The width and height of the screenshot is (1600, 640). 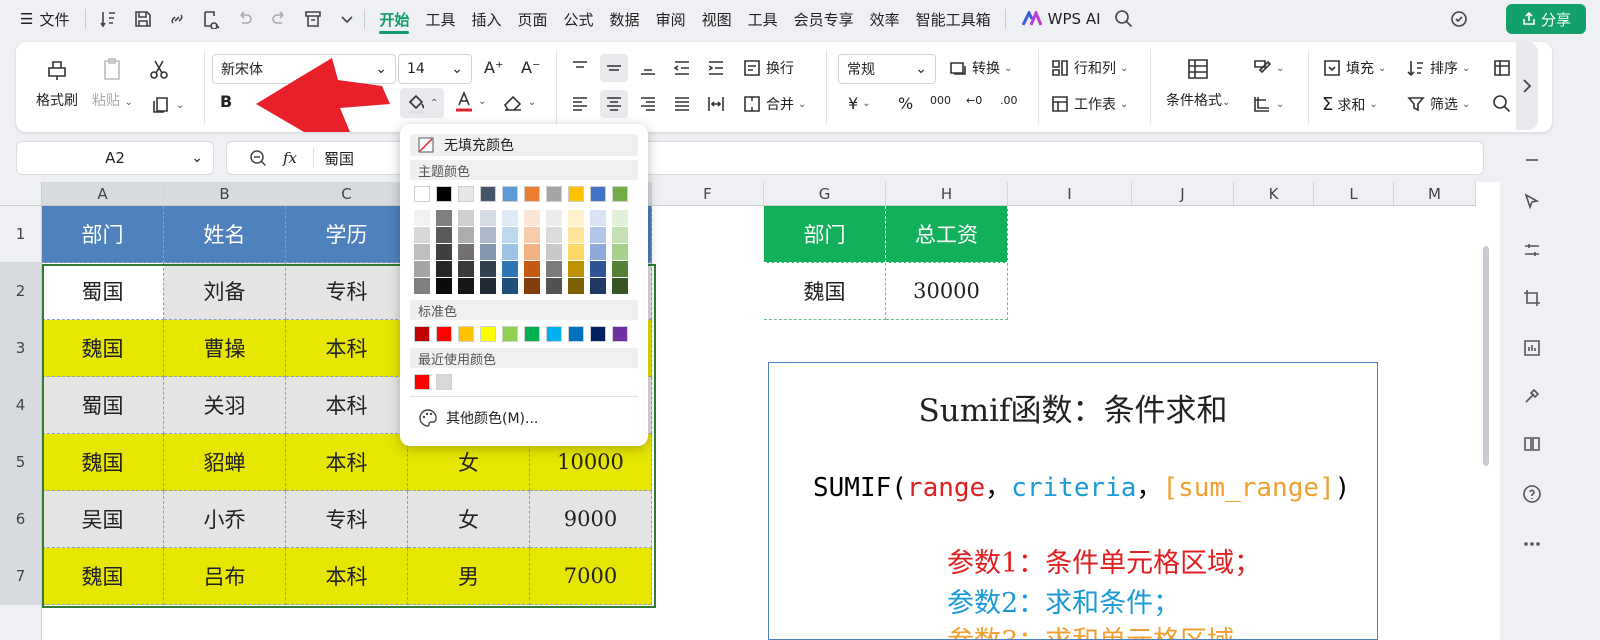 What do you see at coordinates (112, 83) in the screenshot?
I see `paste-button: 粘贴 ⌄` at bounding box center [112, 83].